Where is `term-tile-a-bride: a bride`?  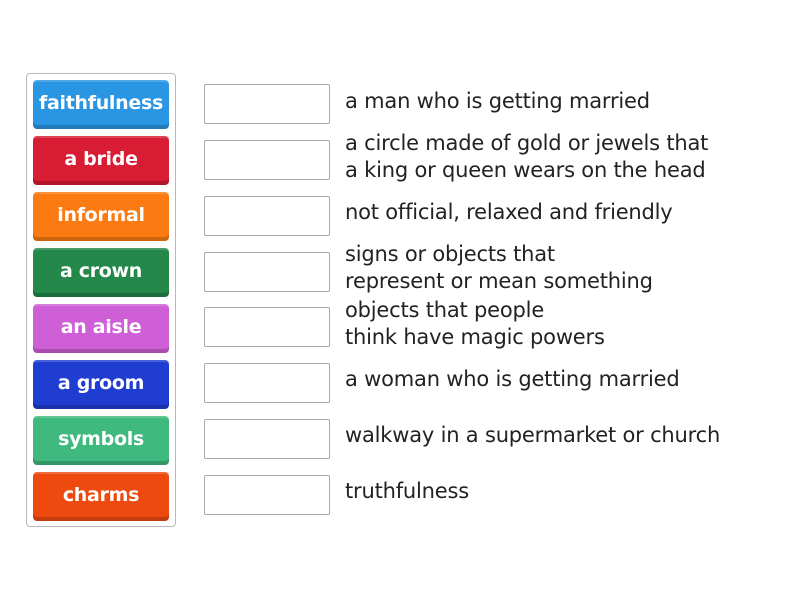
term-tile-a-bride: a bride is located at coordinates (101, 160).